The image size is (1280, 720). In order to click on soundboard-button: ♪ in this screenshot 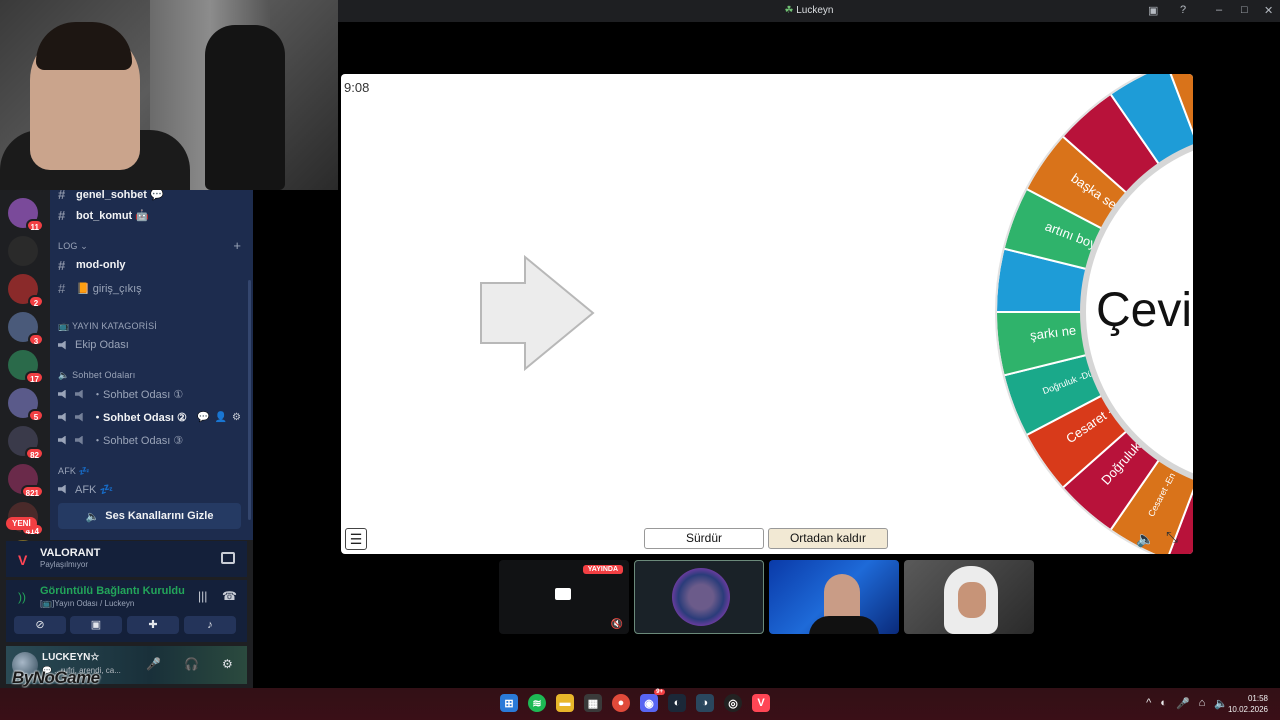, I will do `click(210, 625)`.